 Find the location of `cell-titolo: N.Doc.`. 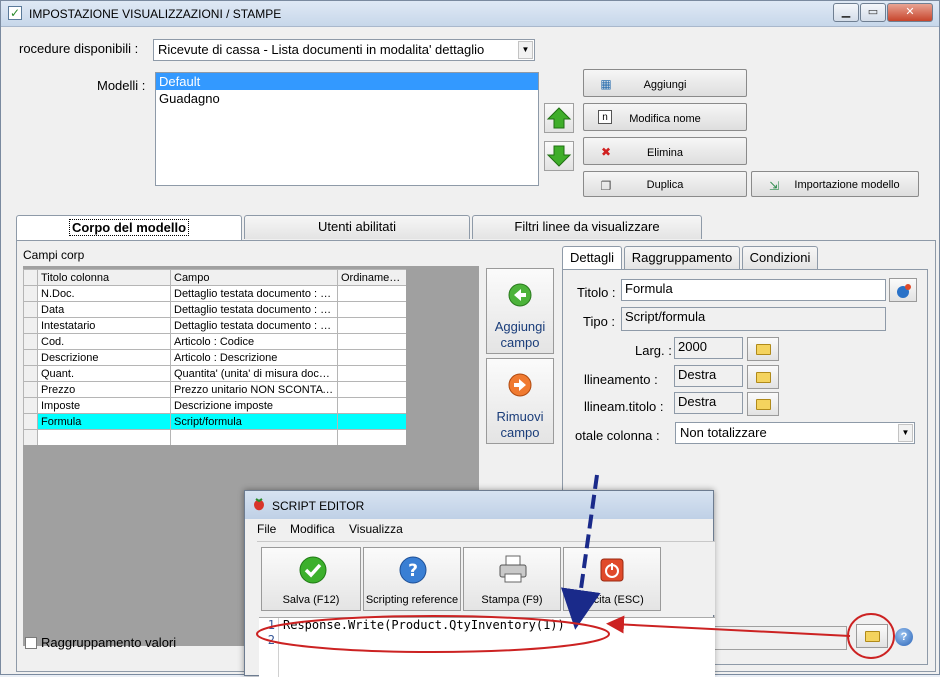

cell-titolo: N.Doc. is located at coordinates (104, 293).